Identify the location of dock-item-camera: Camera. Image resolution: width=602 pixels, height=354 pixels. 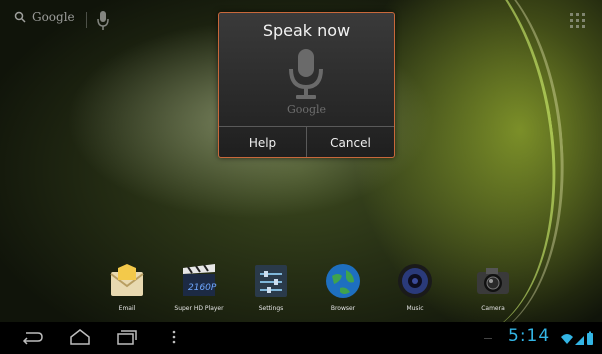
(492, 290).